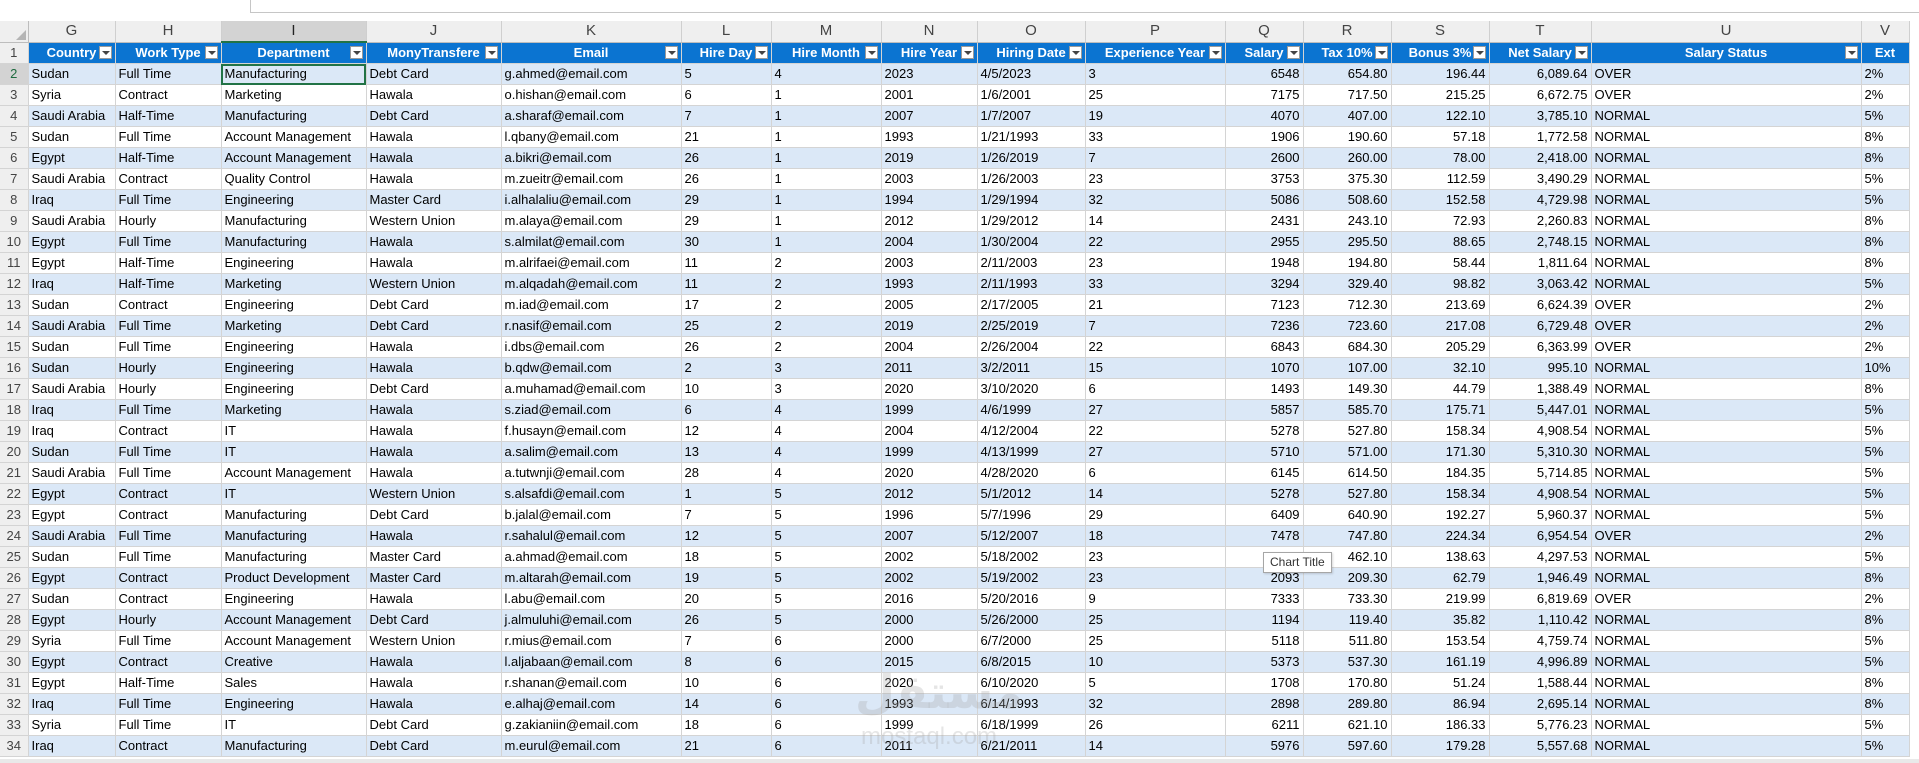  Describe the element at coordinates (591, 284) in the screenshot. I see `table-cell: m.alqadah@email.com` at that location.